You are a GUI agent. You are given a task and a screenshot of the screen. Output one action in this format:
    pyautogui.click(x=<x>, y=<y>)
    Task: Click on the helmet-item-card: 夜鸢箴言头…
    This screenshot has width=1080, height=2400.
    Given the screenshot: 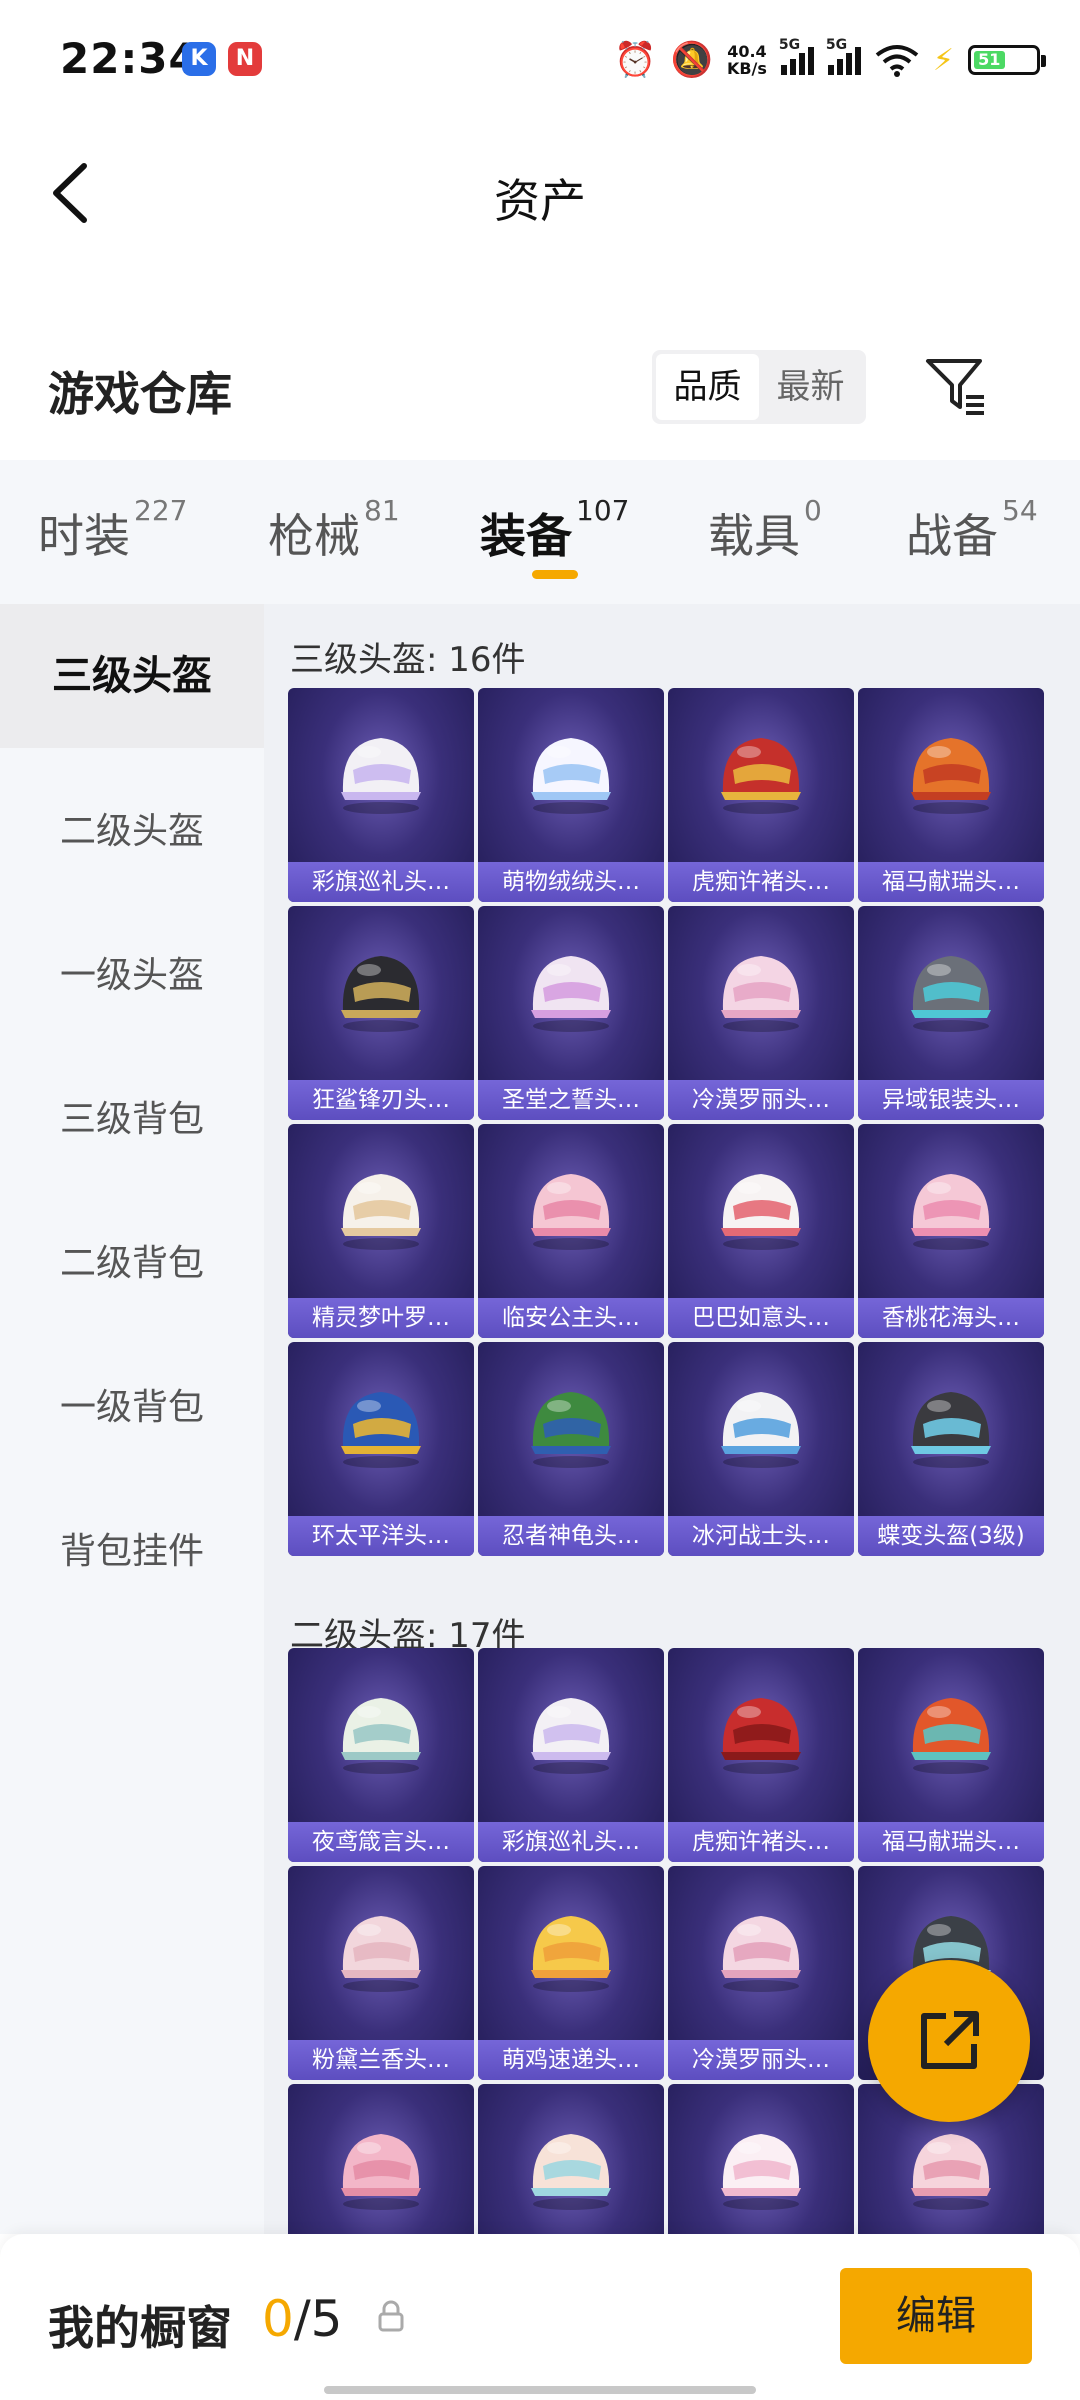 What is the action you would take?
    pyautogui.click(x=381, y=1755)
    